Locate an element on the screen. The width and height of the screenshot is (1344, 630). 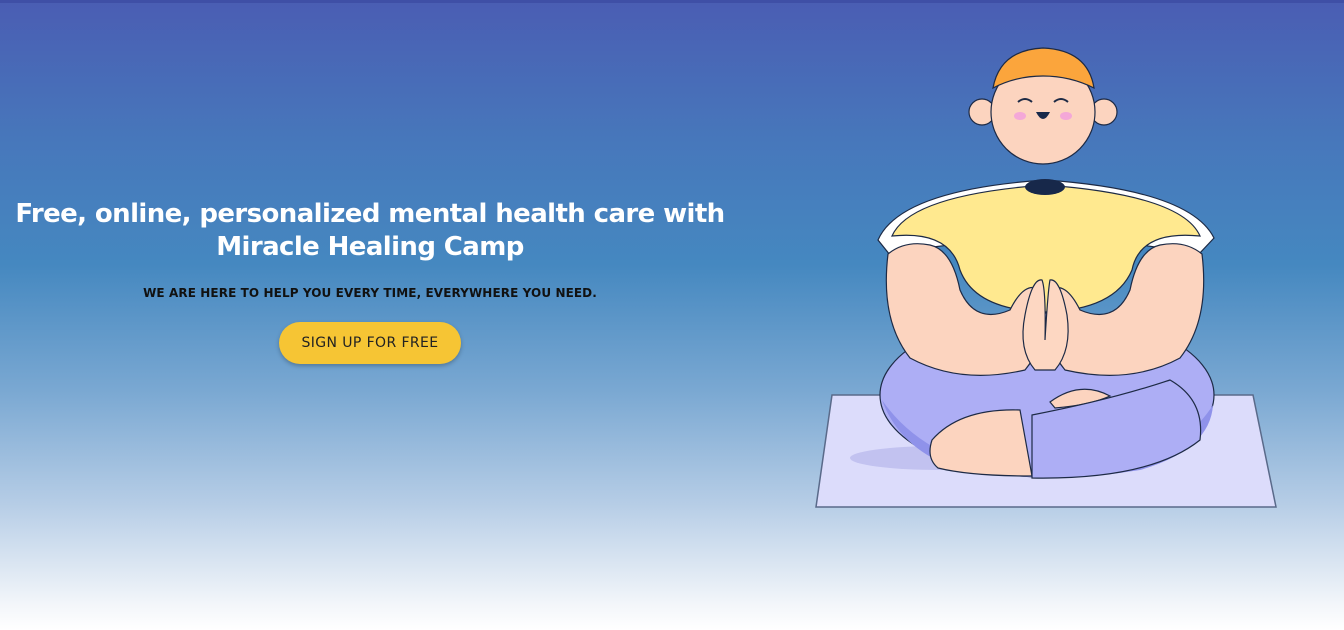
left-cheek is located at coordinates (1020, 116).